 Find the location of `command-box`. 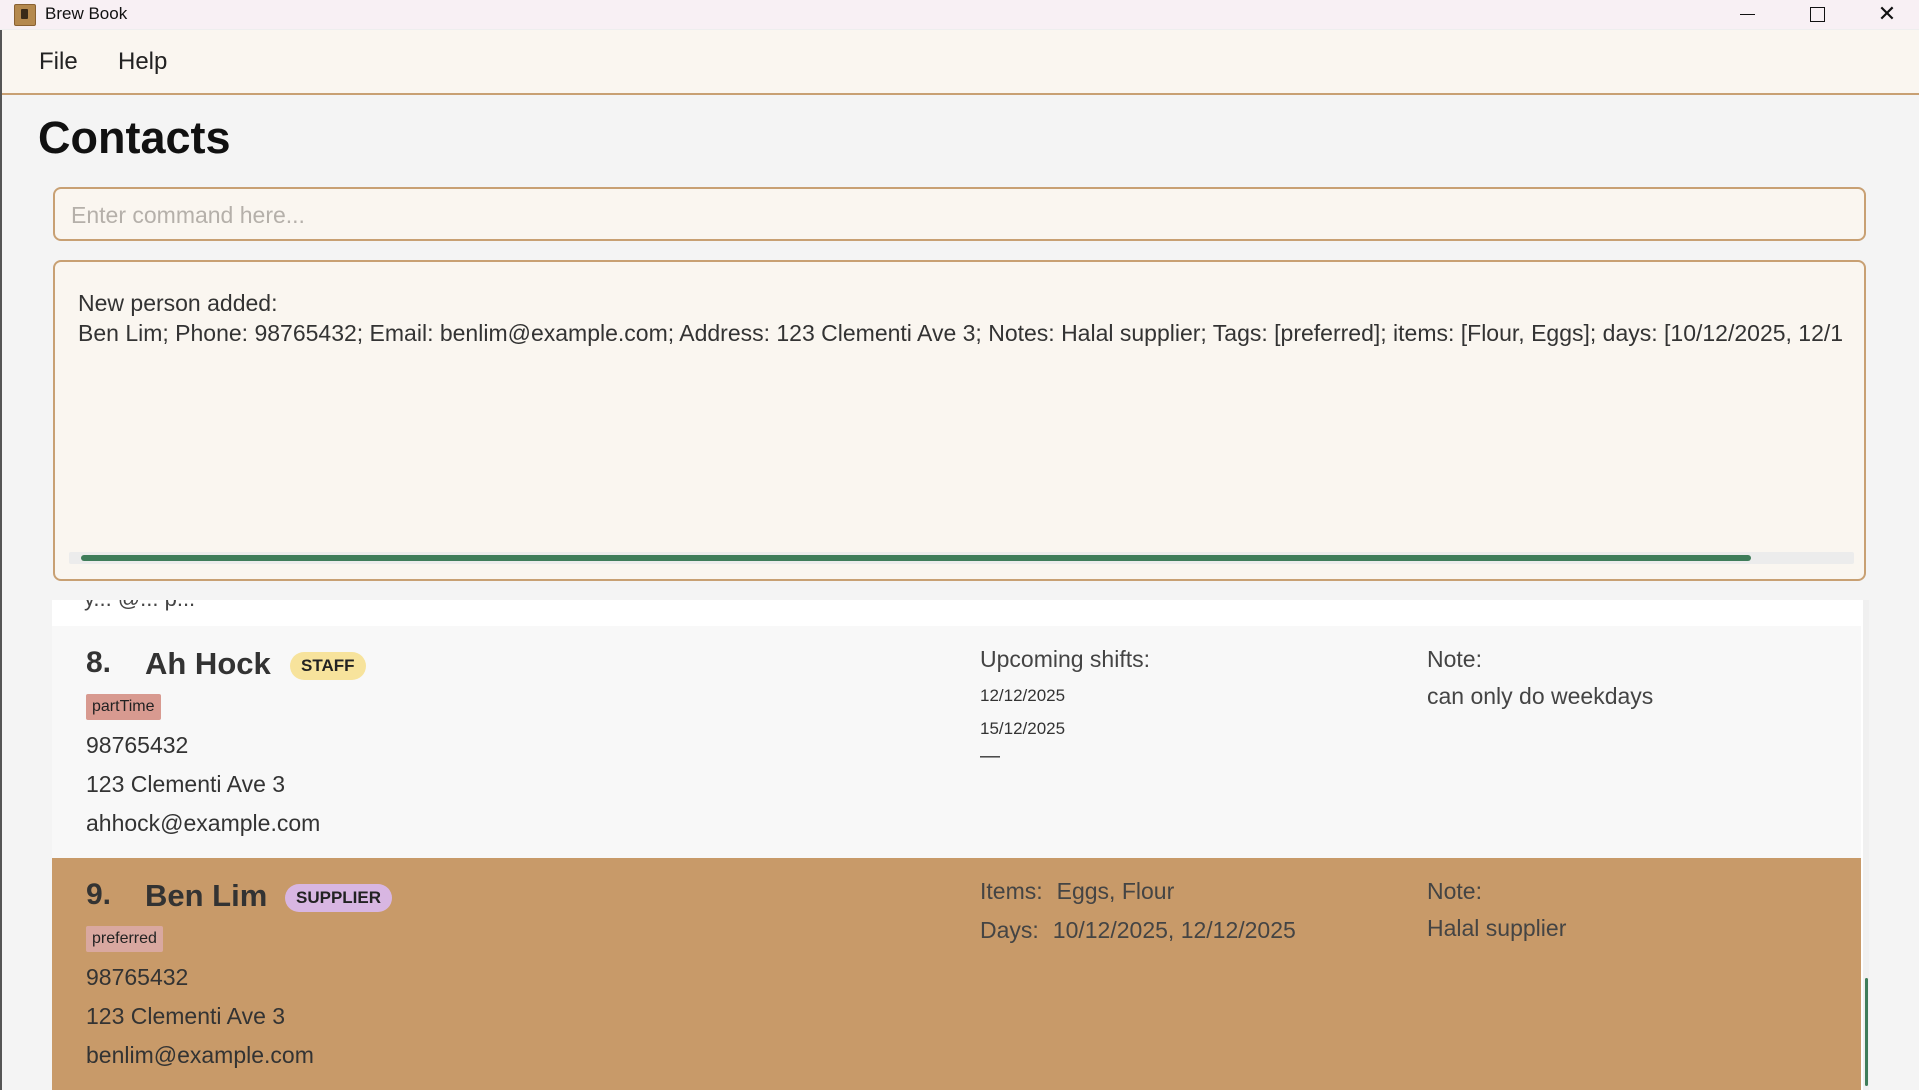

command-box is located at coordinates (959, 214).